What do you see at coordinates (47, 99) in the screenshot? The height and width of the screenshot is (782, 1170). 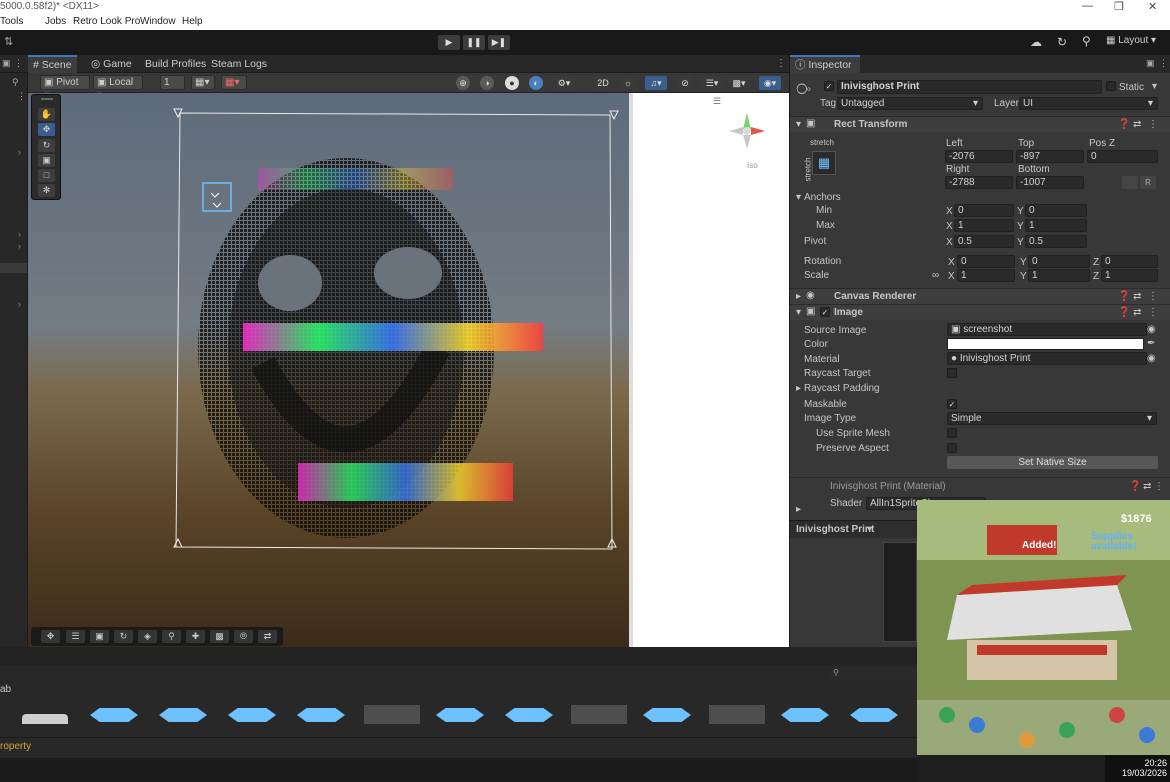 I see `palette-grip` at bounding box center [47, 99].